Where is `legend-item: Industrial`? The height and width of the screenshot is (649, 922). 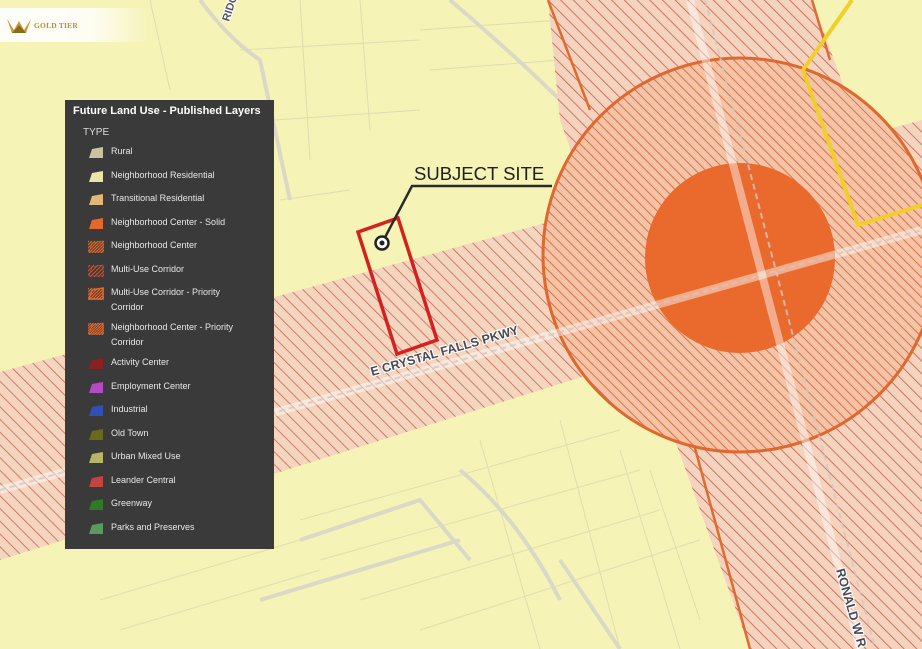
legend-item: Industrial is located at coordinates (177, 409).